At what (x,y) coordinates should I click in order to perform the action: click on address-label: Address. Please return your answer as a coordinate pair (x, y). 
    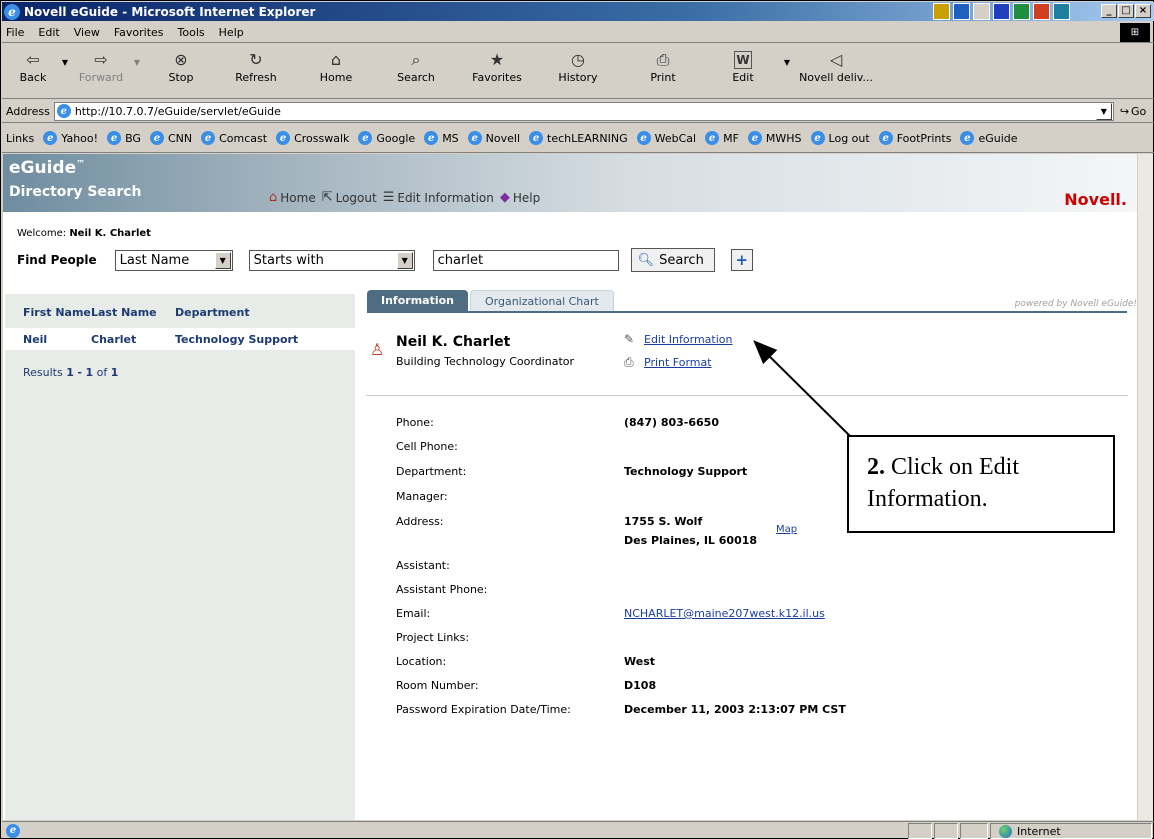
    Looking at the image, I should click on (28, 111).